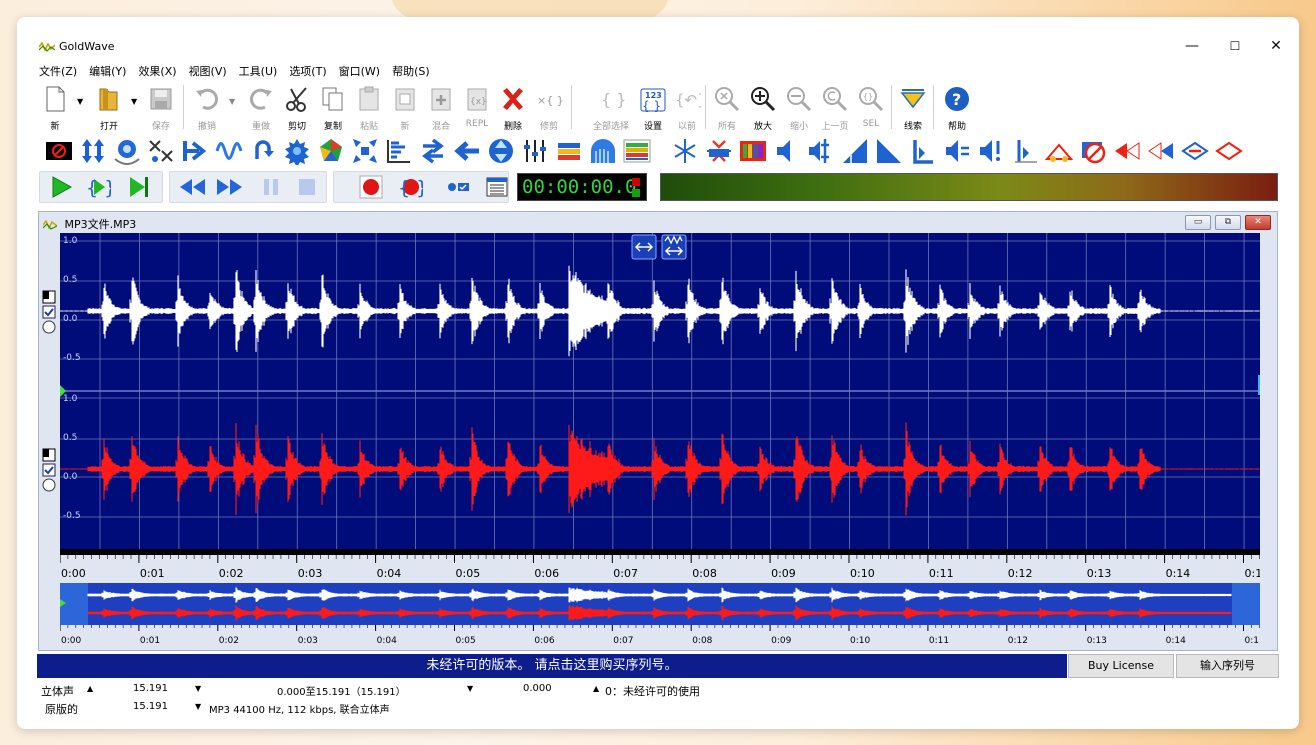 This screenshot has width=1316, height=745. Describe the element at coordinates (198, 706) in the screenshot. I see `original-dropdown-icon: ▼` at that location.